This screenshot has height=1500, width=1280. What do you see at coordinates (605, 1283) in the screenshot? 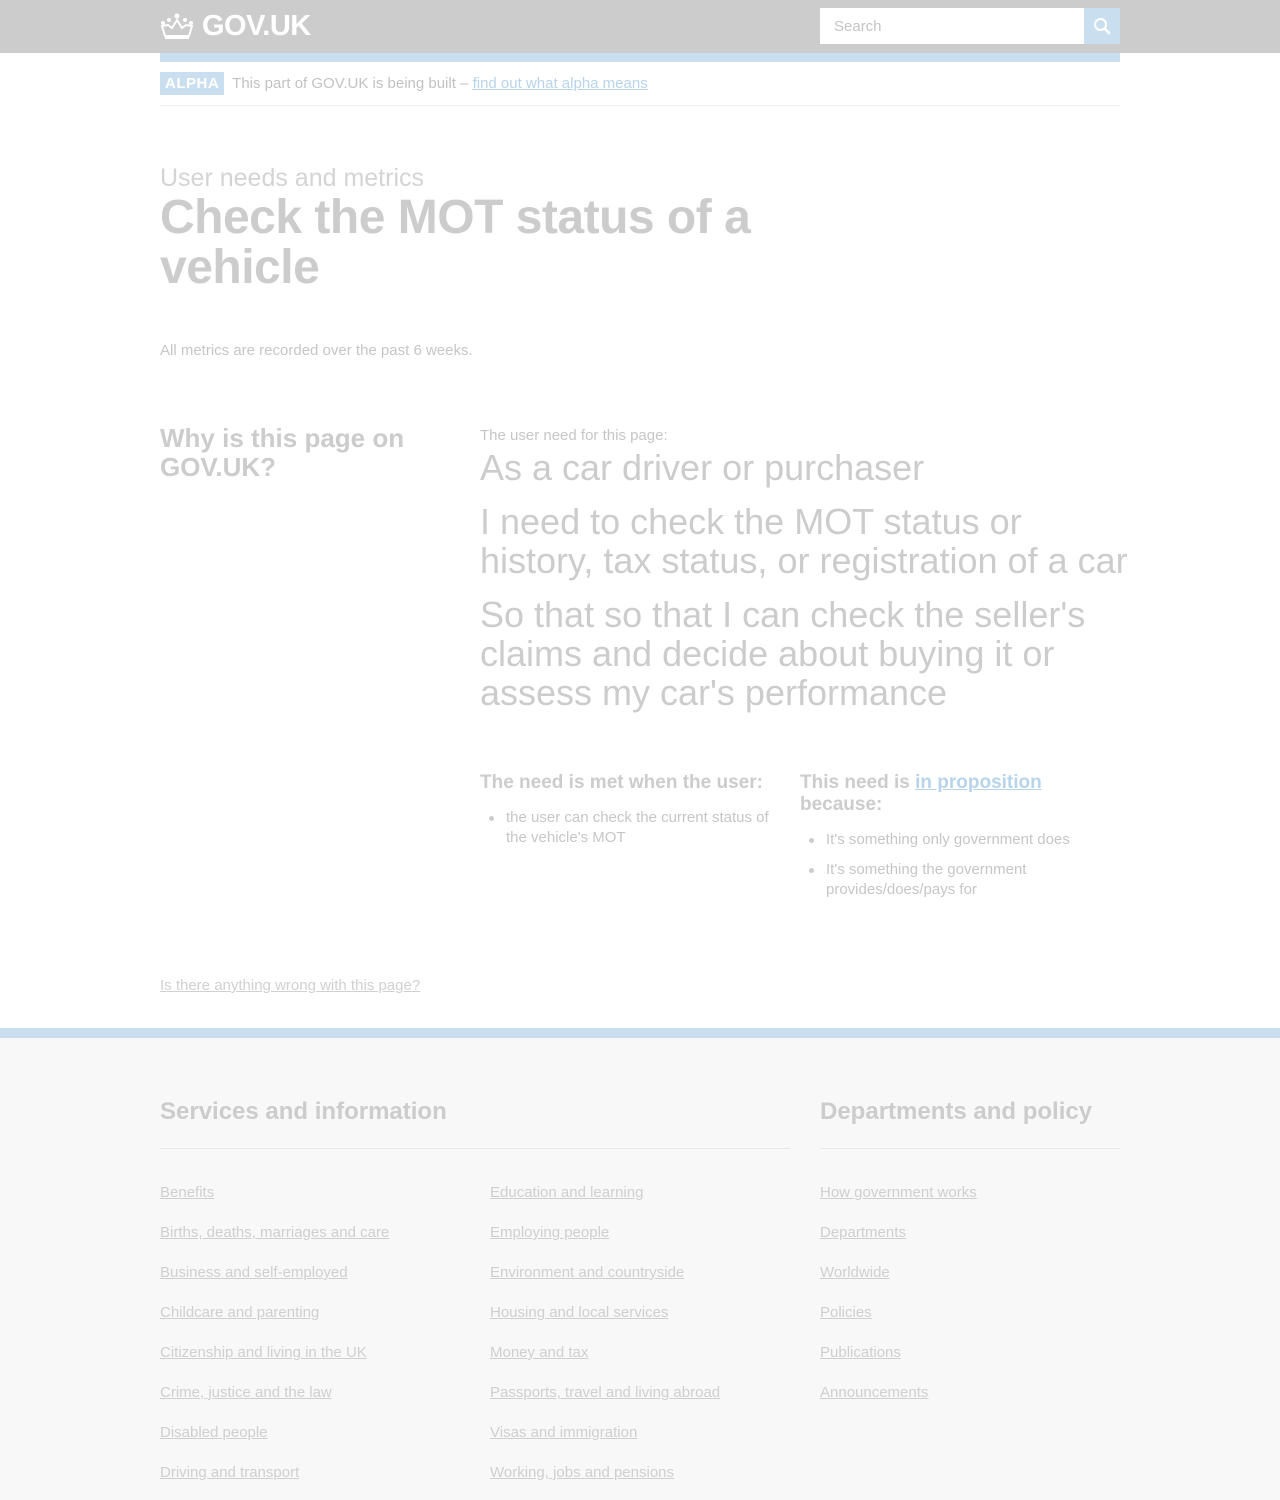
I see `footer-item: Environment and countryside` at bounding box center [605, 1283].